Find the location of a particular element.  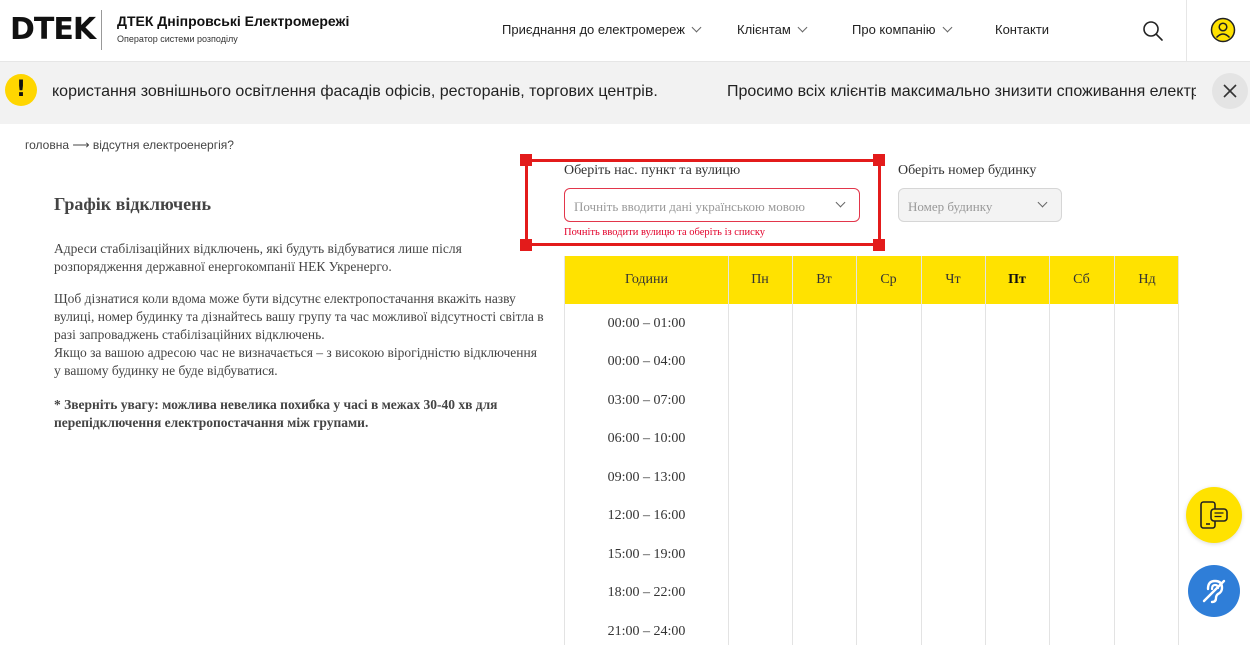

brand-title: ДТЕК Дніпровські Електромережі is located at coordinates (233, 21).